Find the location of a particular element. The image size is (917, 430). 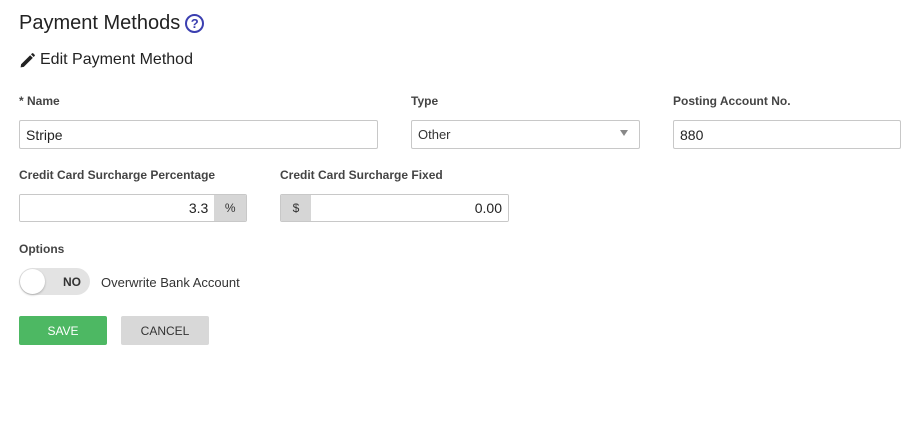

name-field is located at coordinates (198, 134).